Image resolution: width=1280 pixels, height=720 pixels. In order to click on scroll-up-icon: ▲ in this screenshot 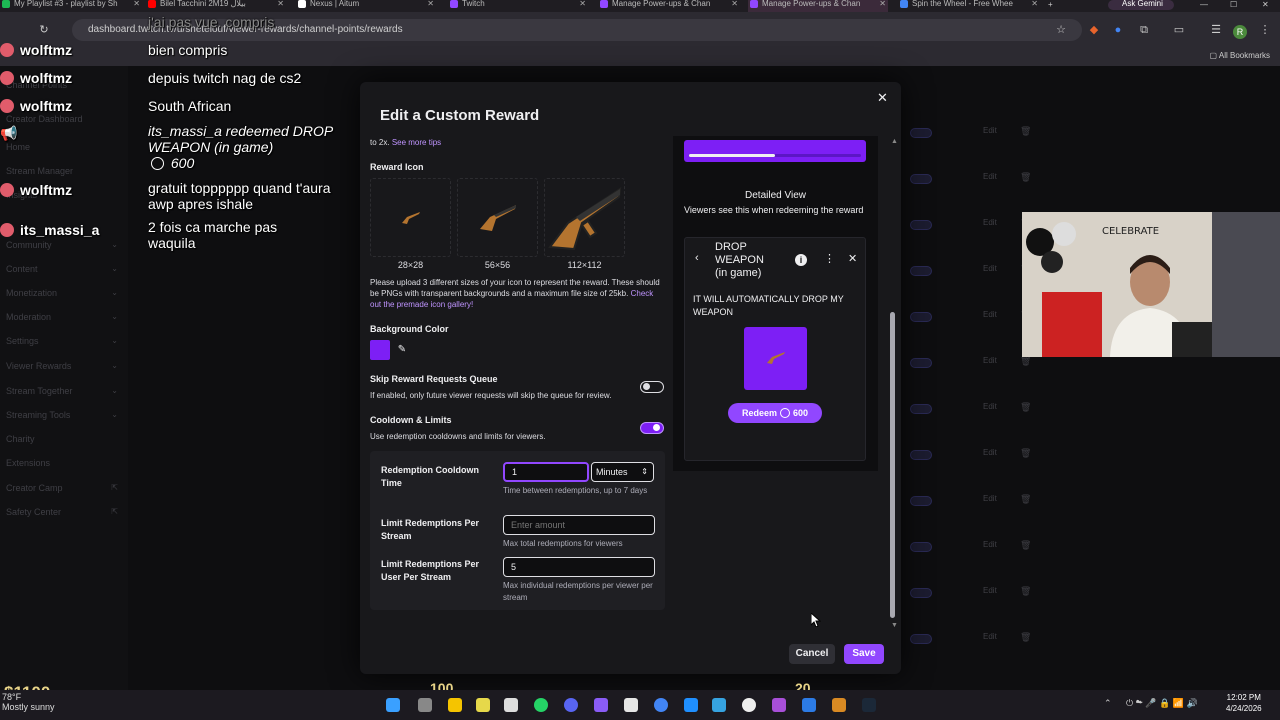, I will do `click(894, 141)`.